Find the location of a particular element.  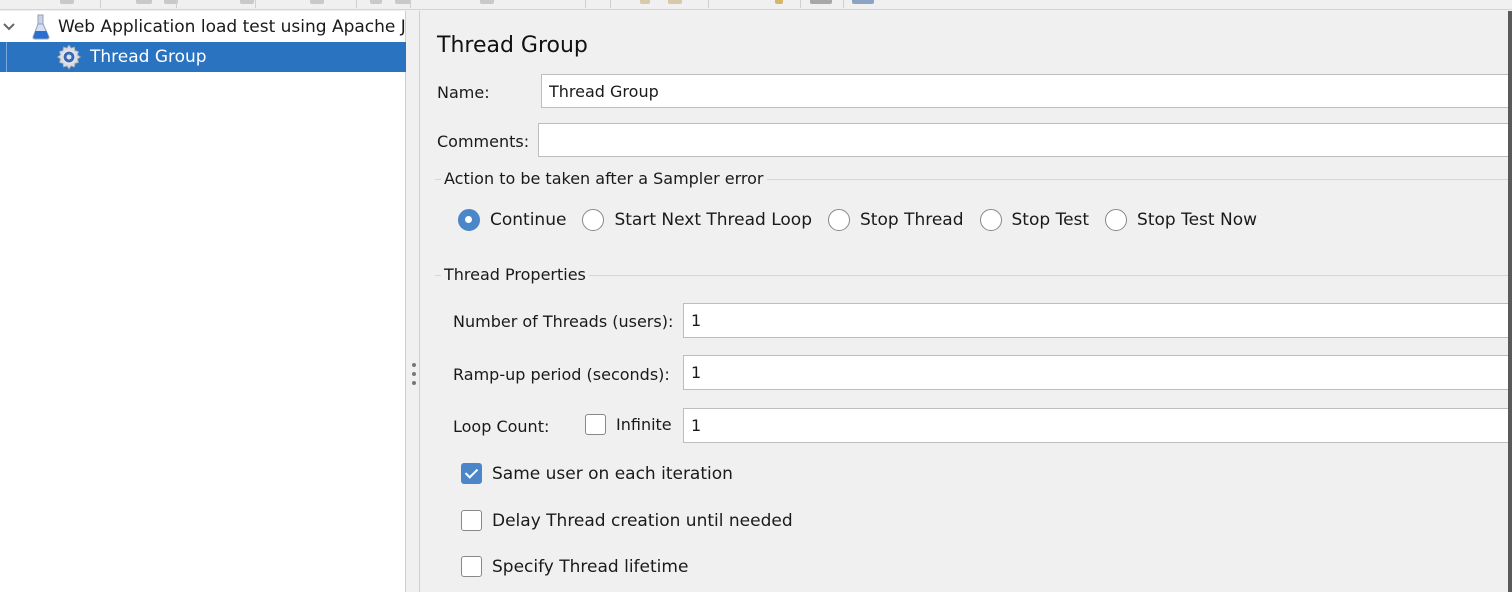

comments-input is located at coordinates (1024, 140).